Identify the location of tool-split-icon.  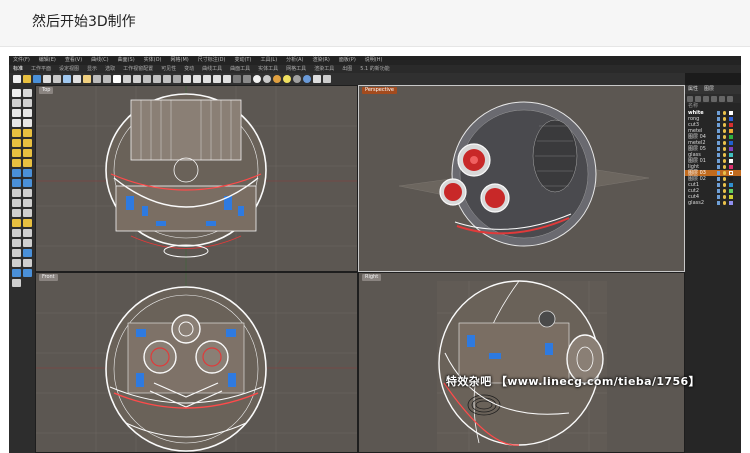
(27, 223).